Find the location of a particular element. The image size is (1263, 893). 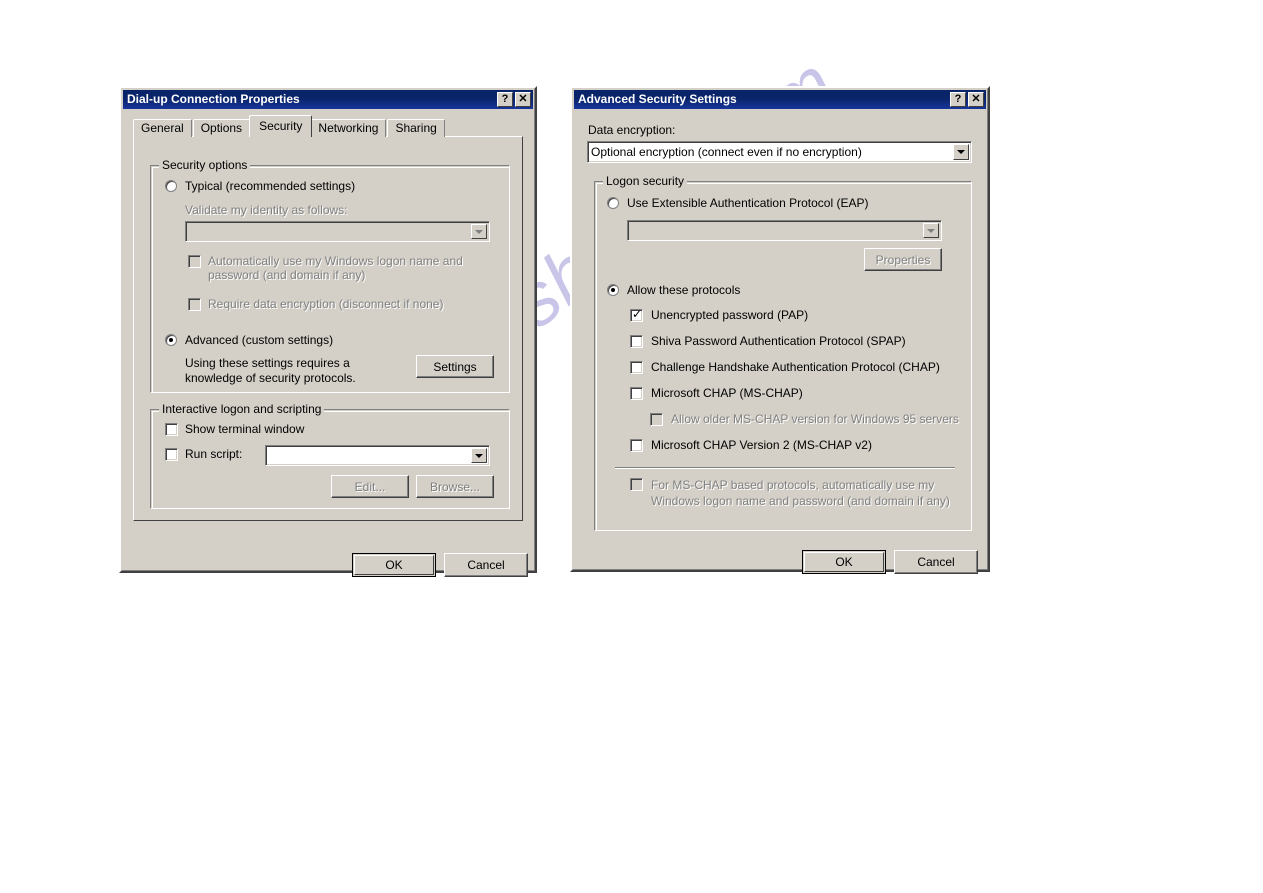

eap-combo is located at coordinates (784, 230).